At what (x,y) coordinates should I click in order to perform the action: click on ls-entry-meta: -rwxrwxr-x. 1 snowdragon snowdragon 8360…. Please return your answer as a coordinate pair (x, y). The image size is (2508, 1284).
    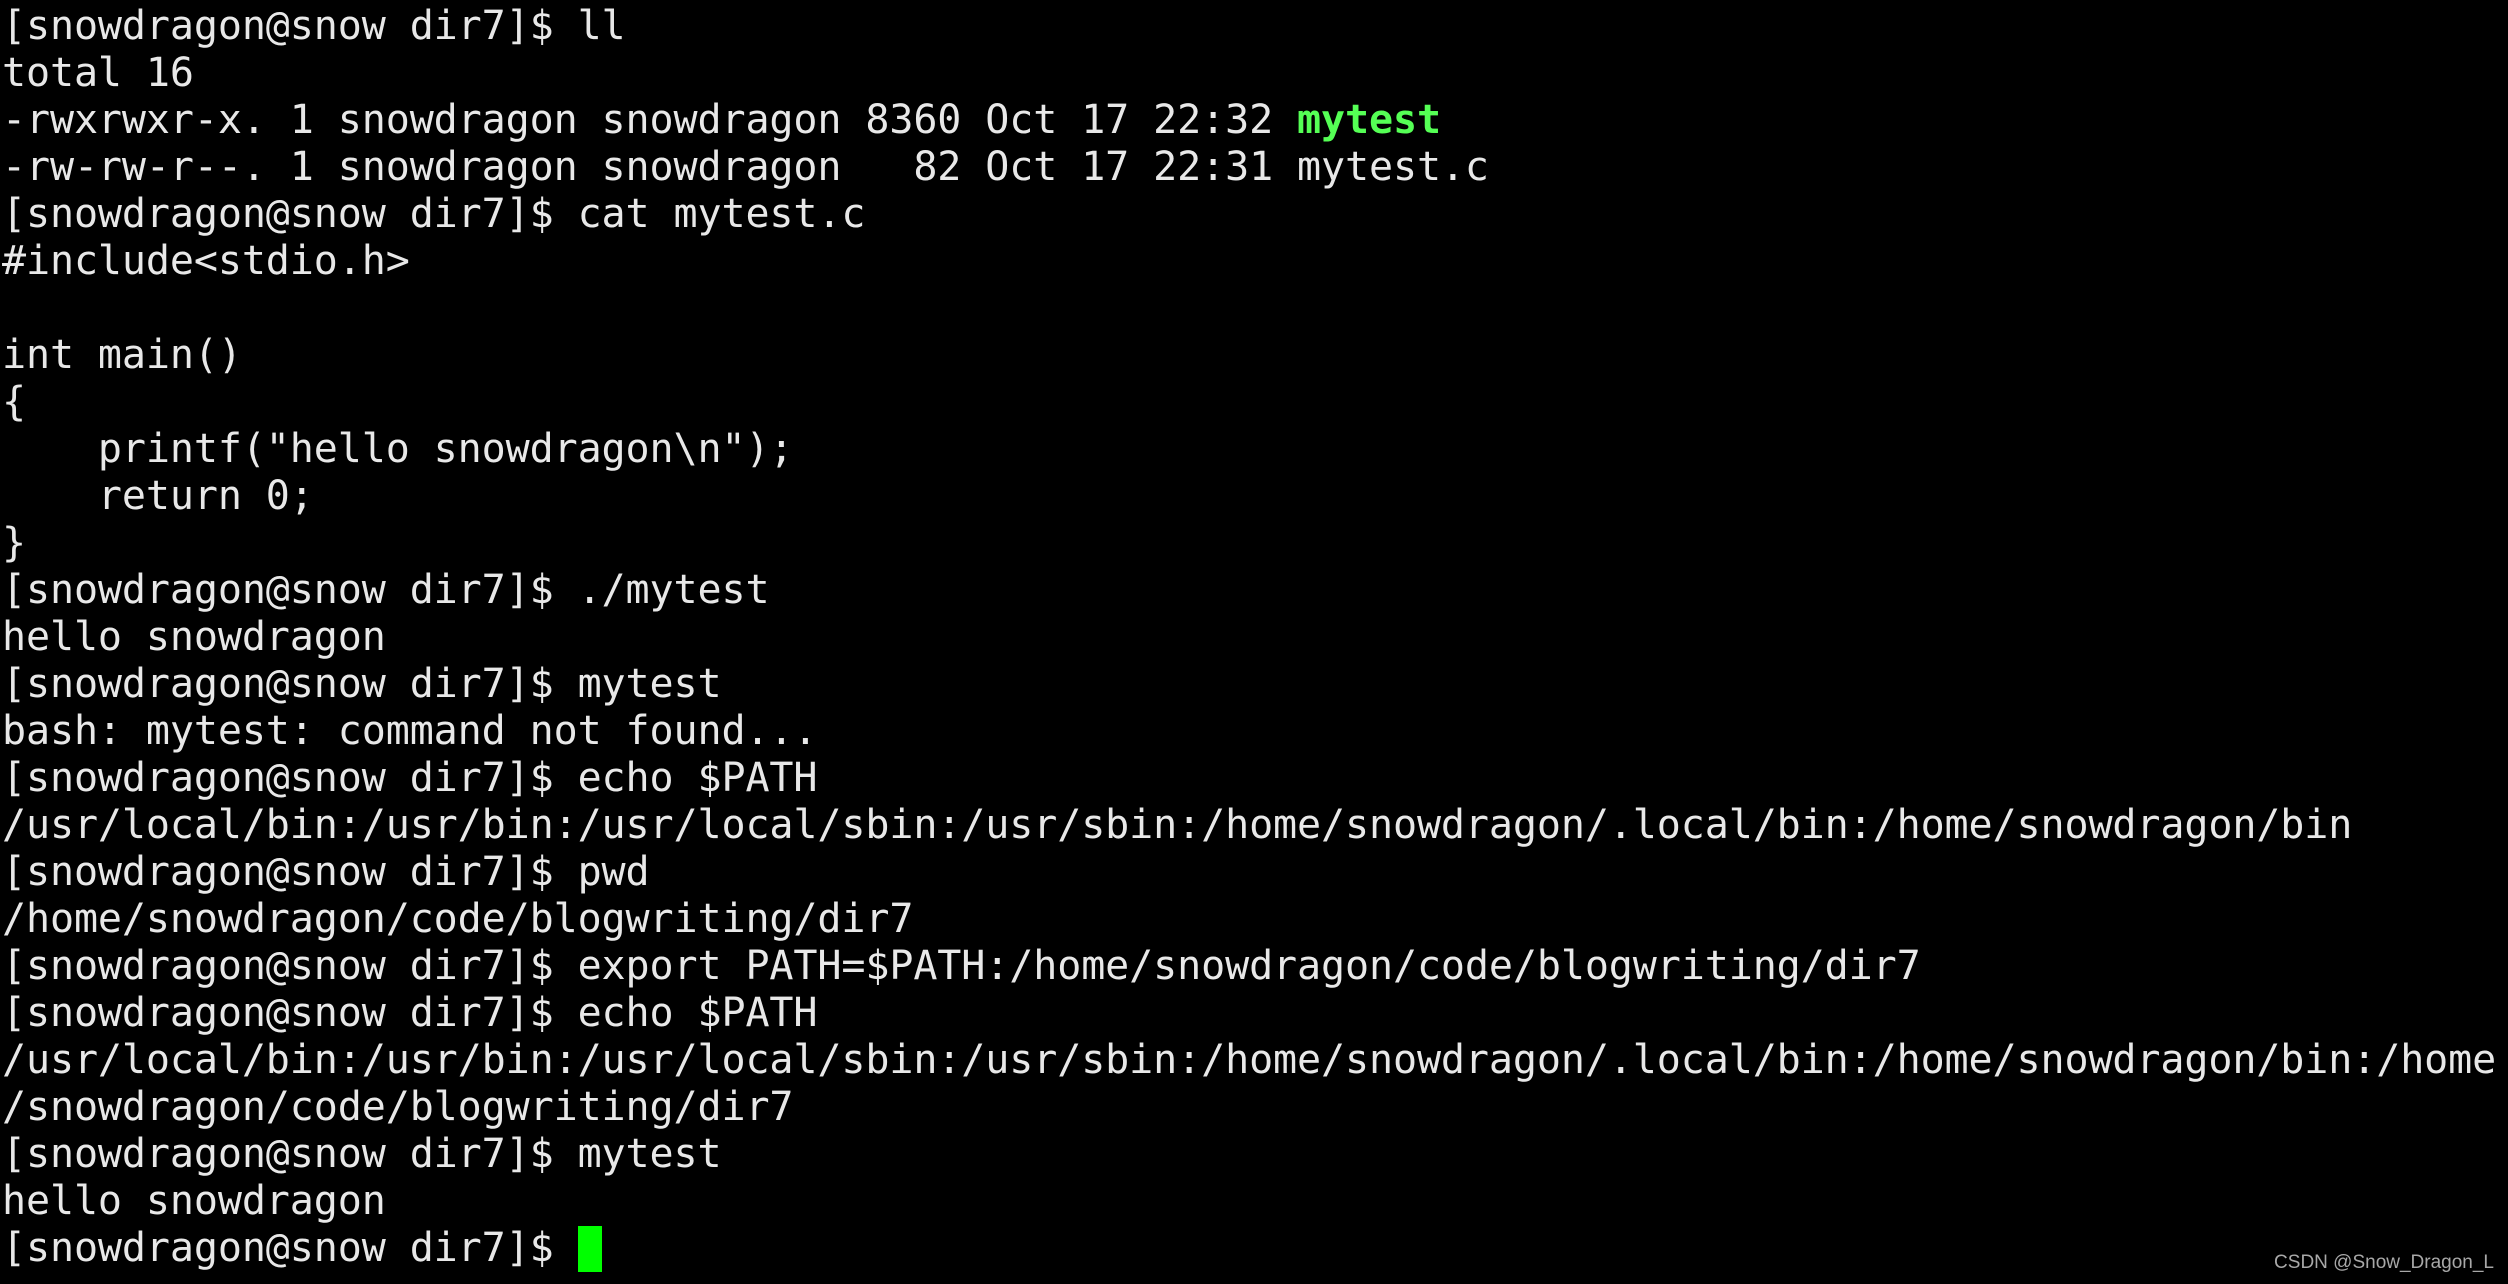
    Looking at the image, I should click on (650, 120).